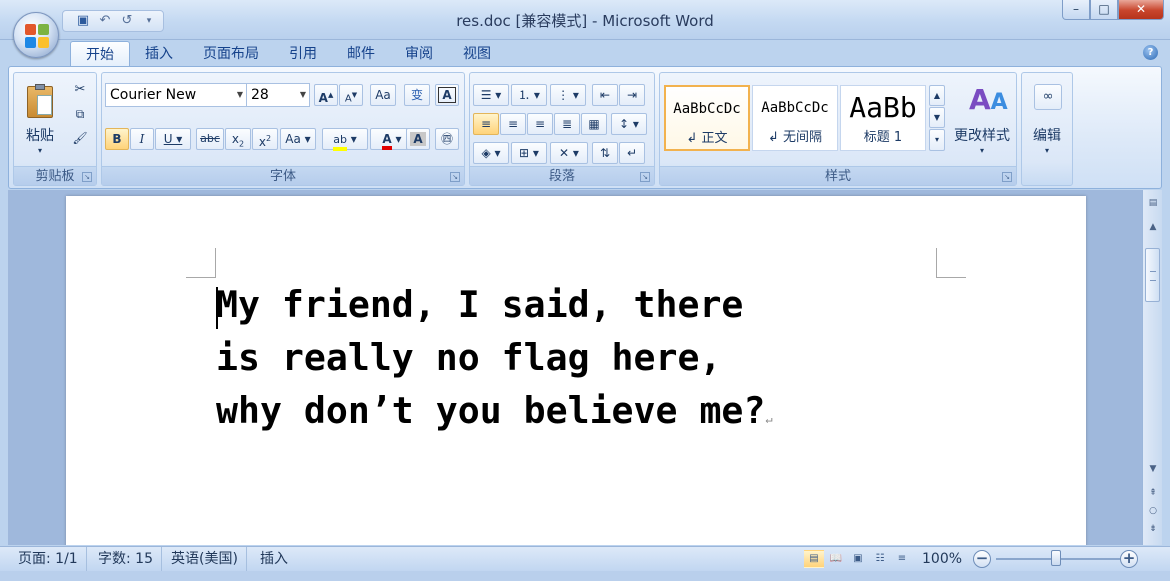 The width and height of the screenshot is (1170, 581). I want to click on change-case-button: Aa ▾, so click(298, 139).